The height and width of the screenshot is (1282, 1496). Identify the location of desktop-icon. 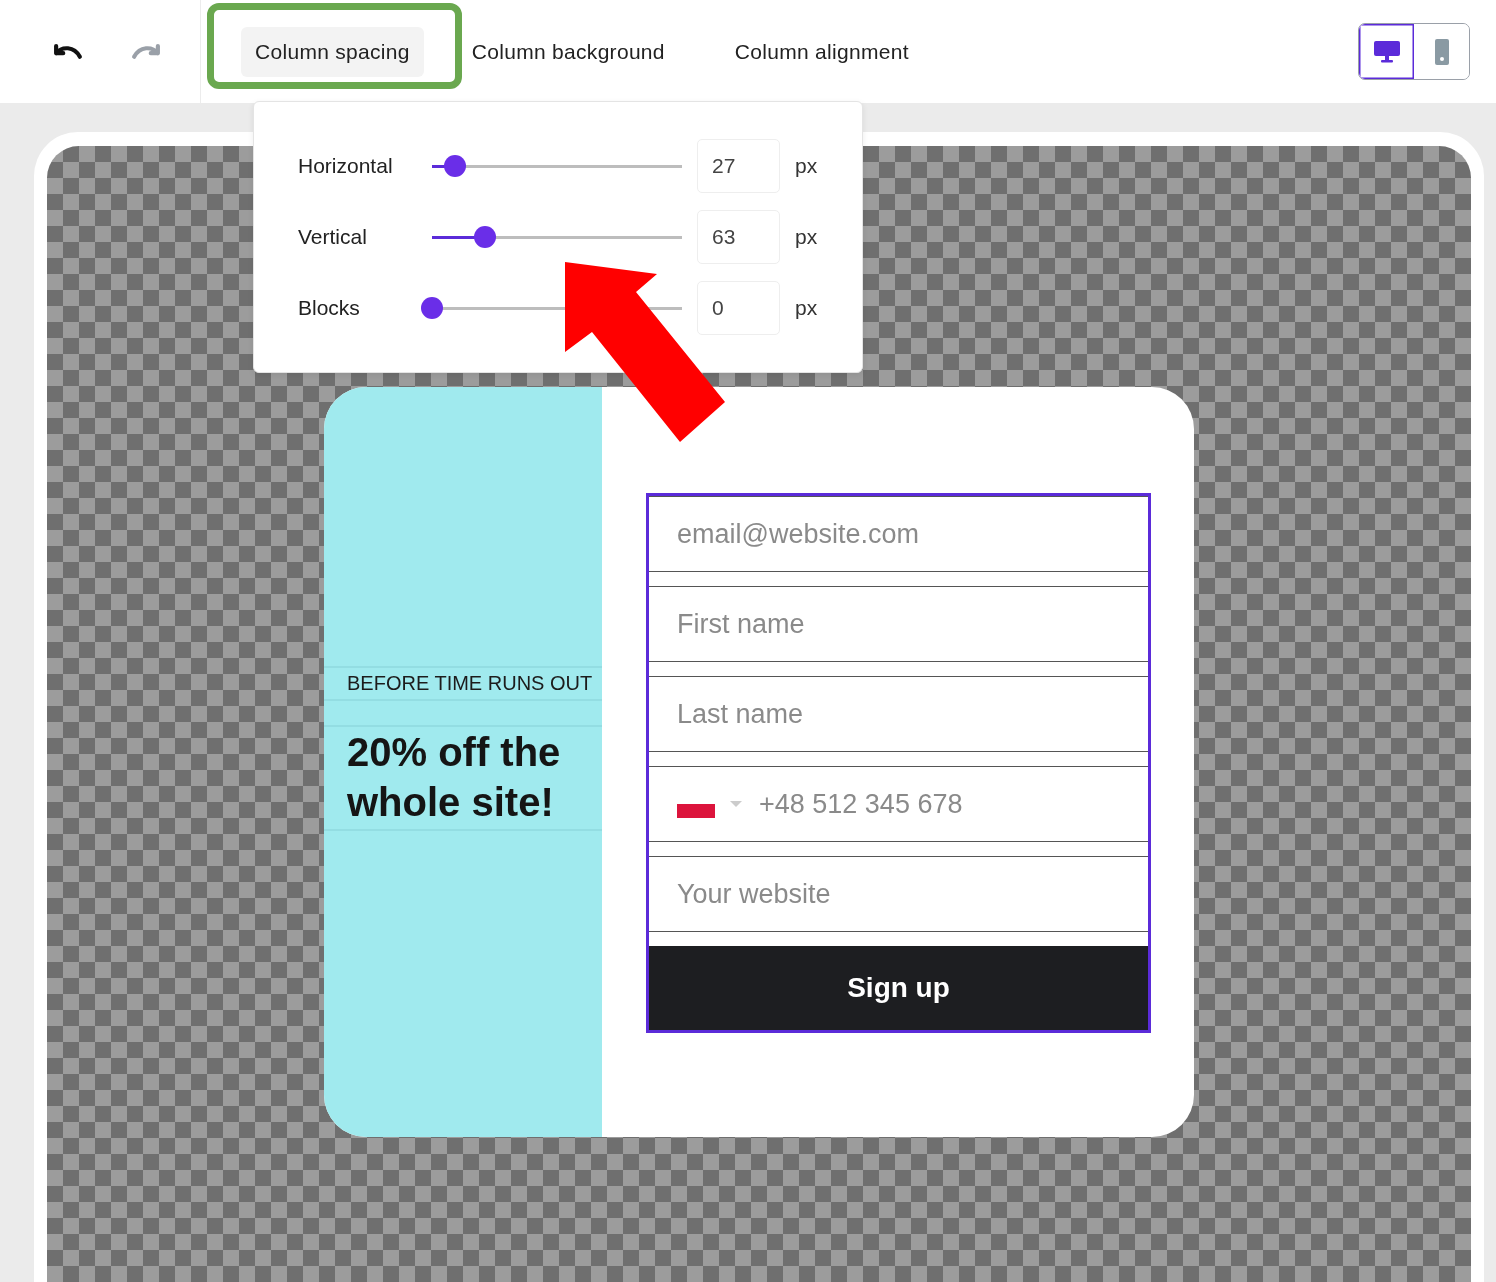
(1386, 51).